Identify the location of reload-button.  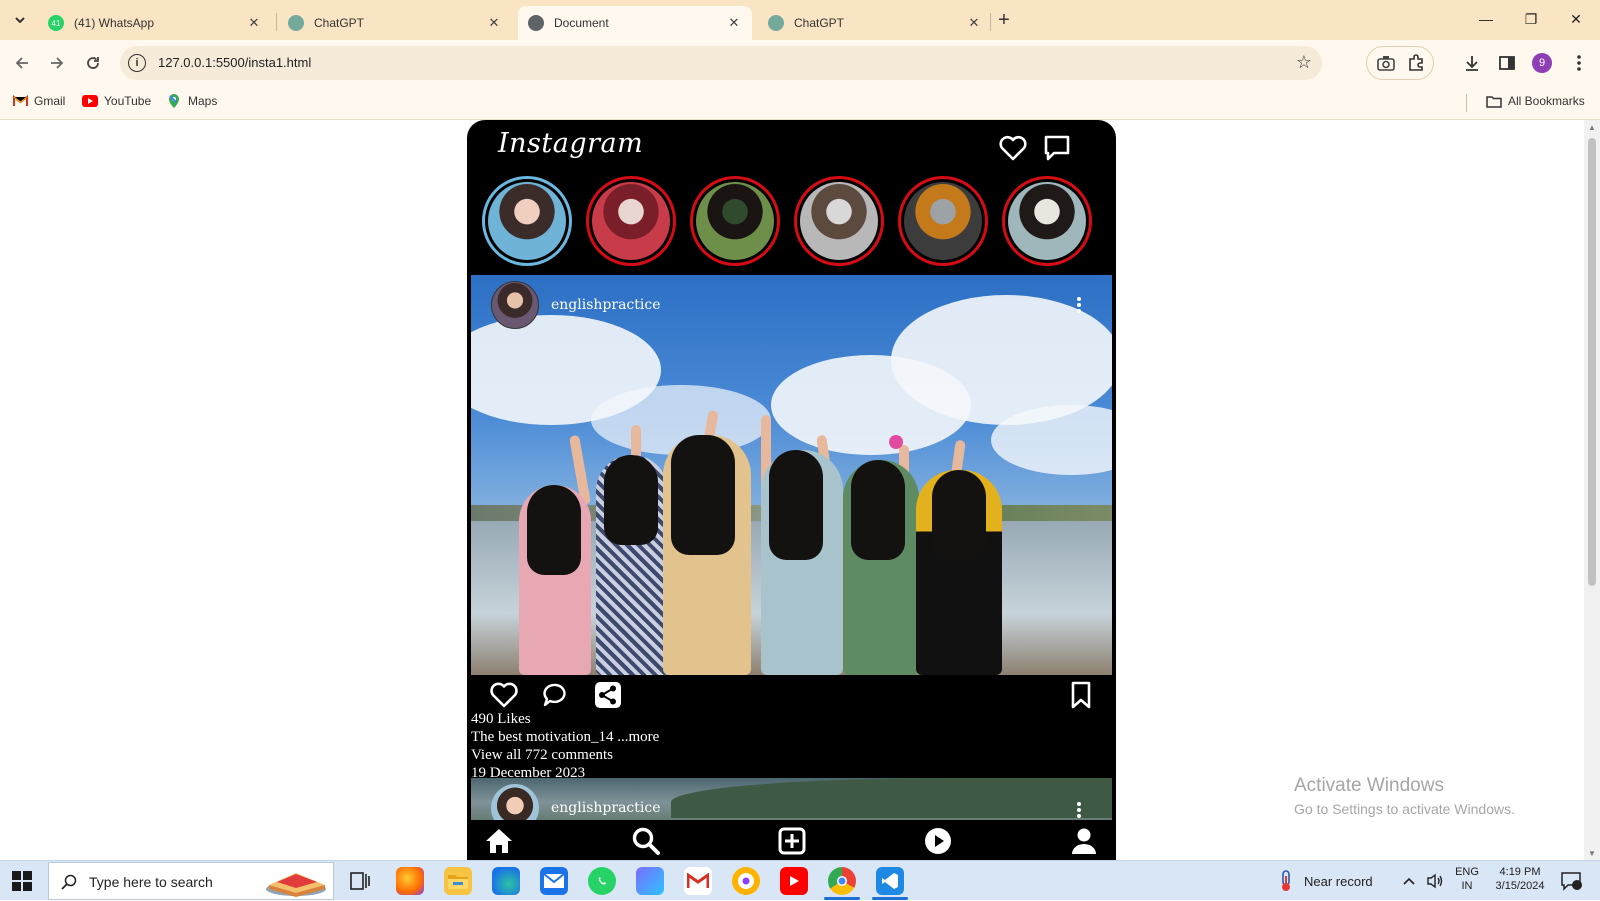
(93, 63).